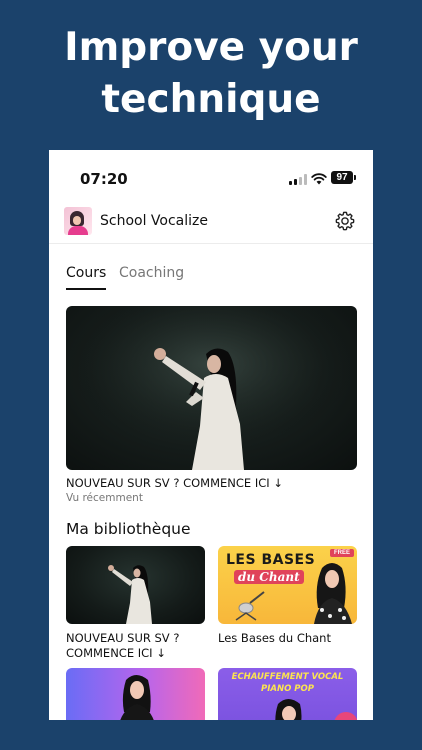 This screenshot has height=750, width=422. I want to click on hero-subtitle: Vu récemment, so click(104, 498).